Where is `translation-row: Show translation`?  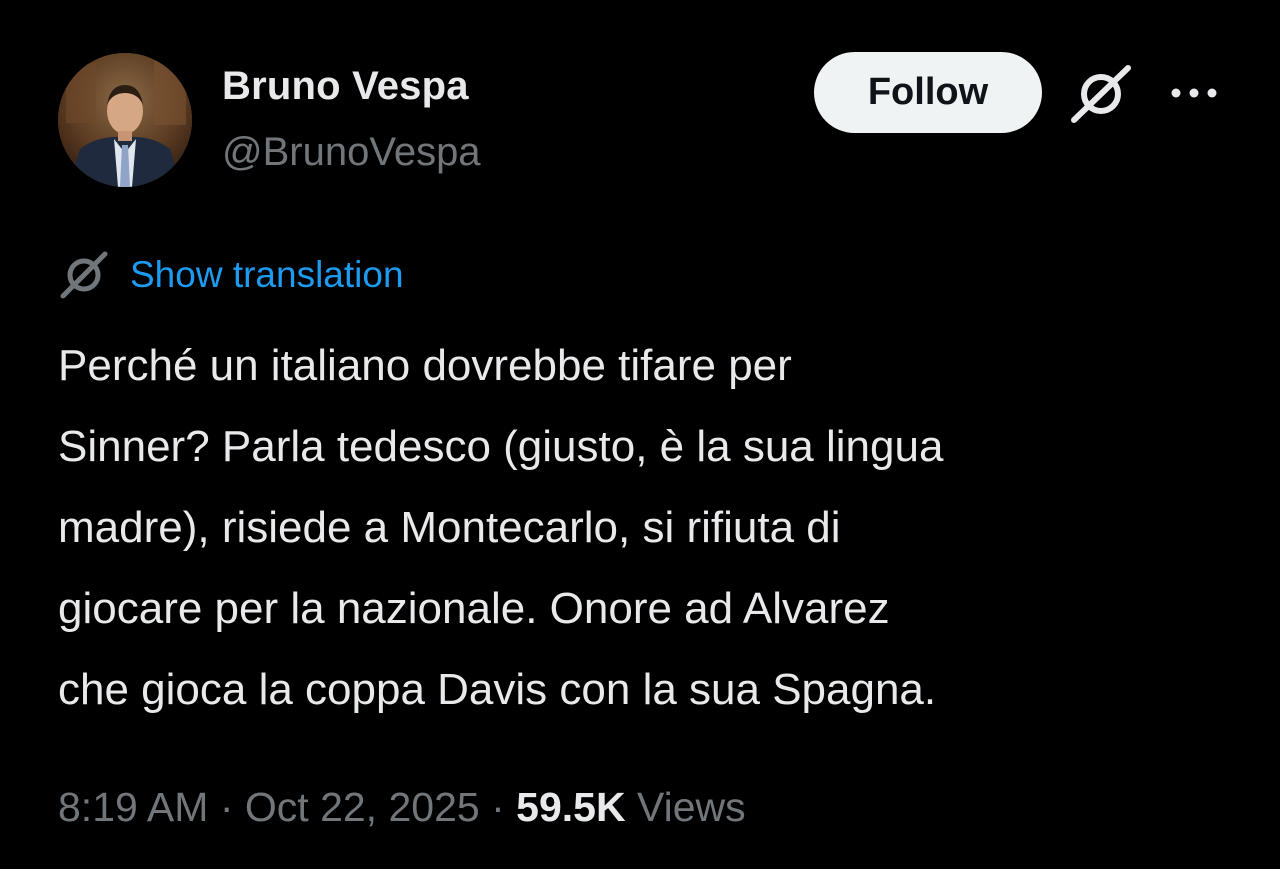
translation-row: Show translation is located at coordinates (231, 275).